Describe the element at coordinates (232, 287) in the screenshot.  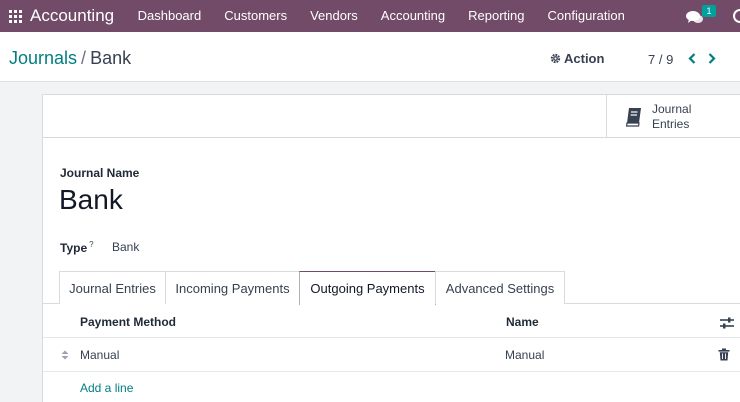
I see `tab-incoming-payments: Incoming Payments` at that location.